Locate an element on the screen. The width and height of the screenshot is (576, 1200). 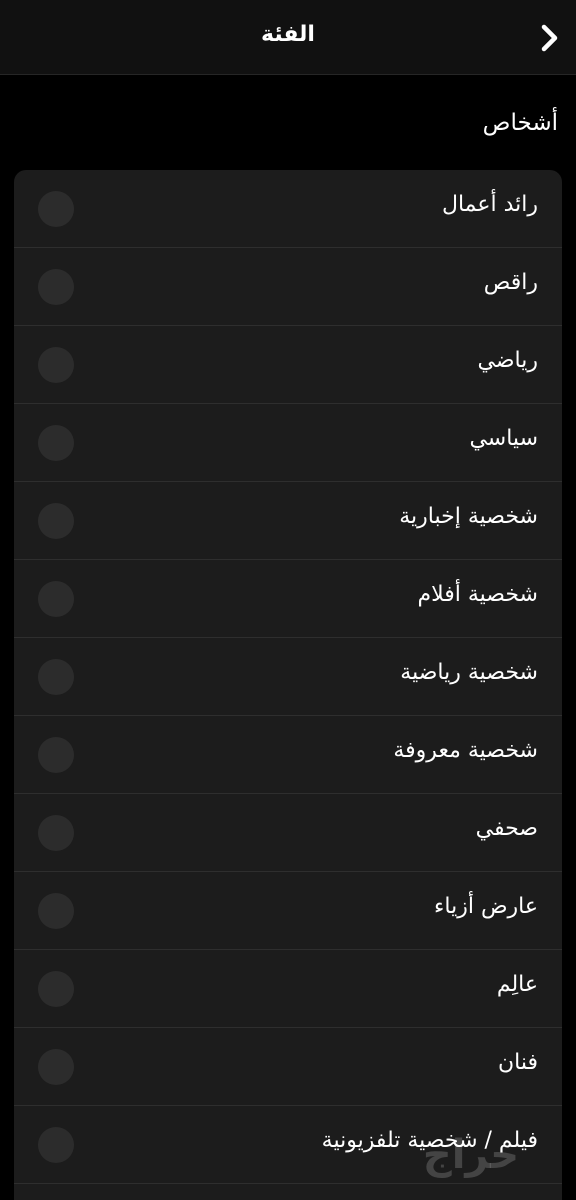
watermark-text: حراج is located at coordinates (471, 1155).